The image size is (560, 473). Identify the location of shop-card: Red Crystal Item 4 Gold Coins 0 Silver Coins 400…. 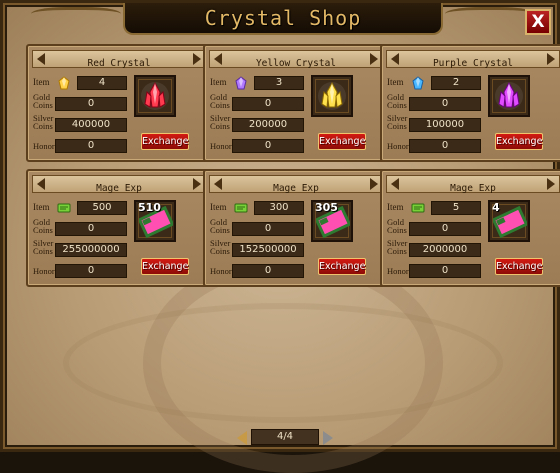
(119, 103).